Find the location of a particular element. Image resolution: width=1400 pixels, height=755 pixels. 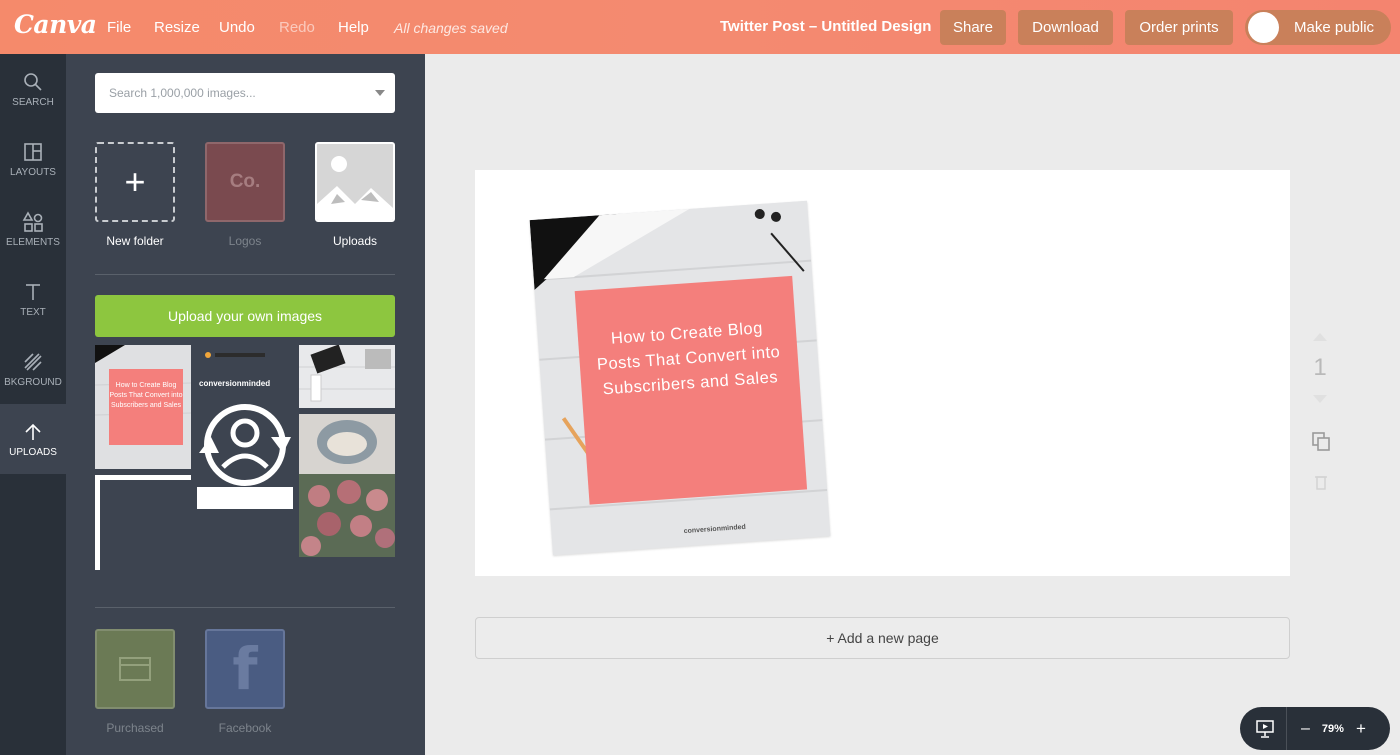

rail-label: UPLOADS is located at coordinates (33, 452).